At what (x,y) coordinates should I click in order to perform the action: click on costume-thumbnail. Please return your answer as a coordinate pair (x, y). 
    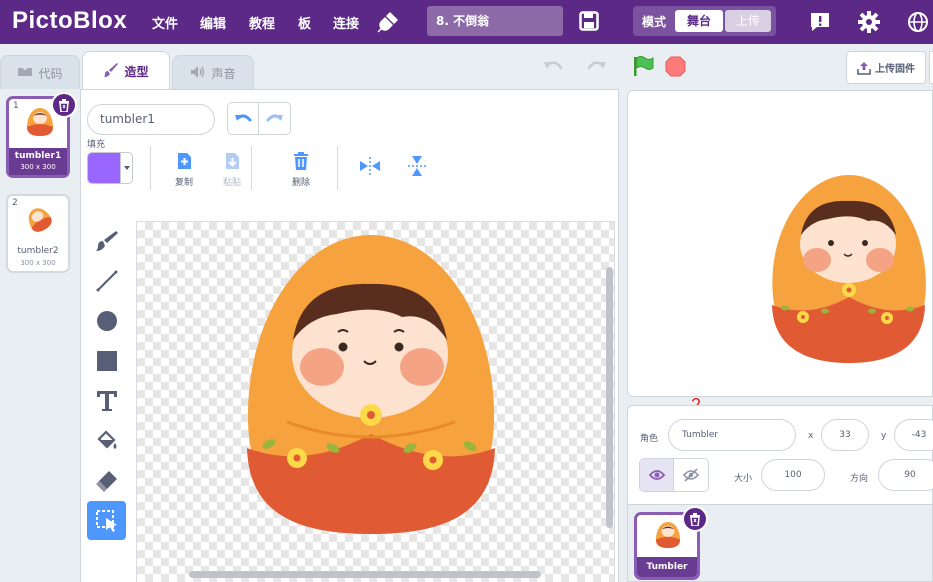
    Looking at the image, I should click on (39, 221).